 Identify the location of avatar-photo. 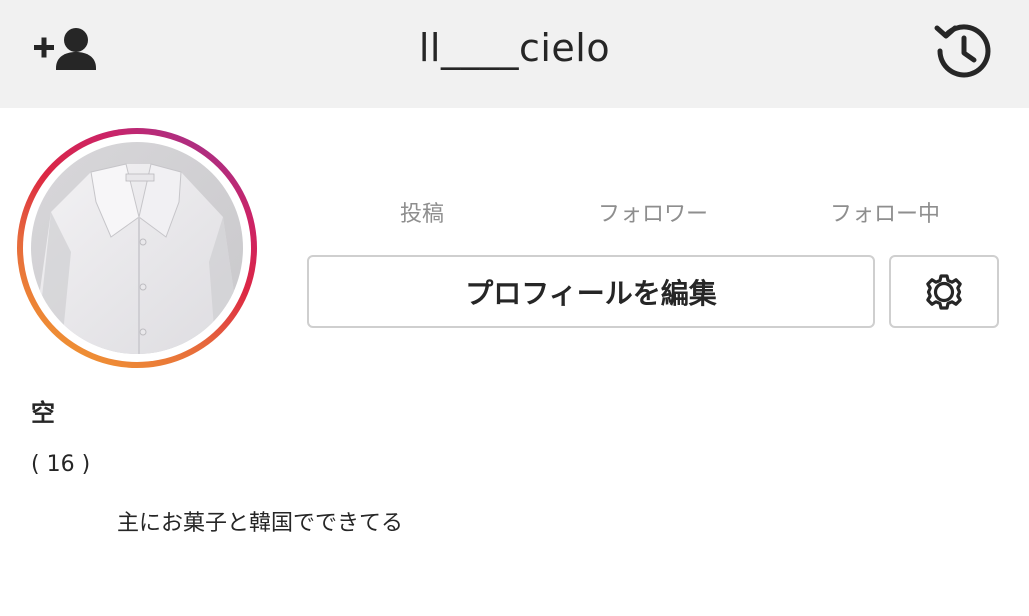
(137, 248).